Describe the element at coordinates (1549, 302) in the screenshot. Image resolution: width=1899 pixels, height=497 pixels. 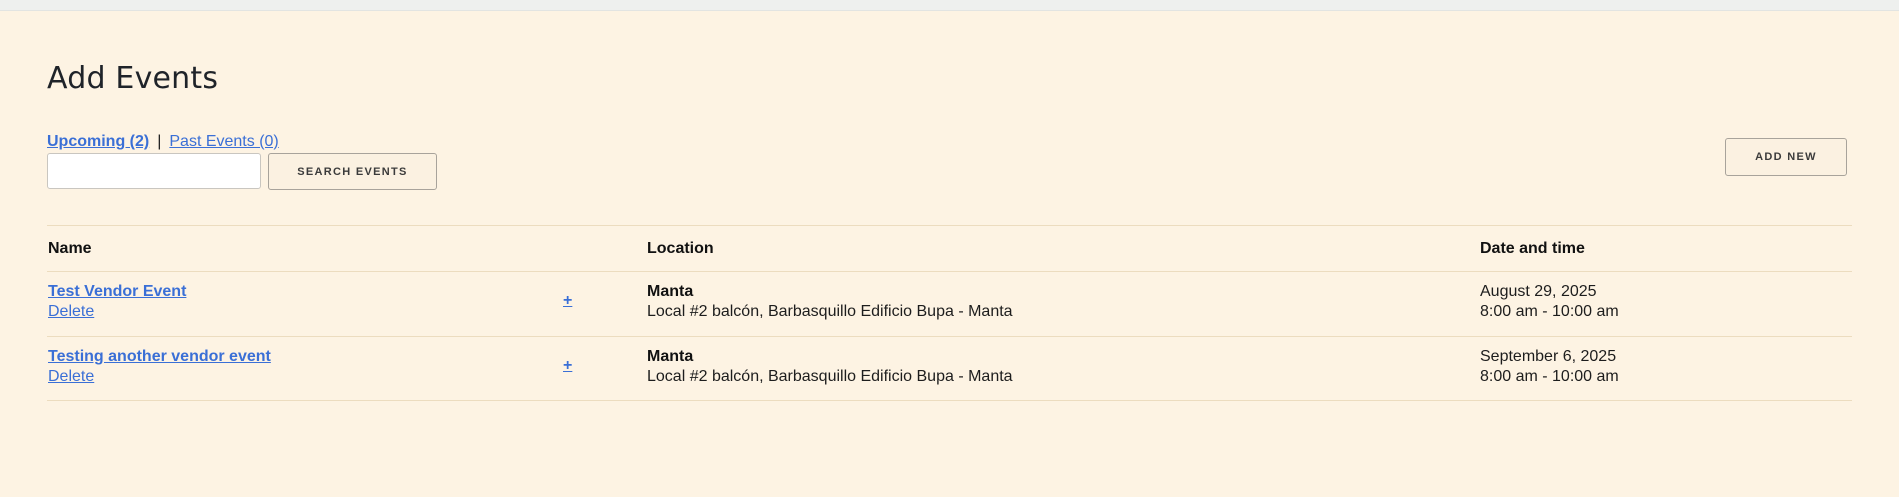
I see `datetime-cell: August 29, 2025 8:00 am - 10:00 am` at that location.